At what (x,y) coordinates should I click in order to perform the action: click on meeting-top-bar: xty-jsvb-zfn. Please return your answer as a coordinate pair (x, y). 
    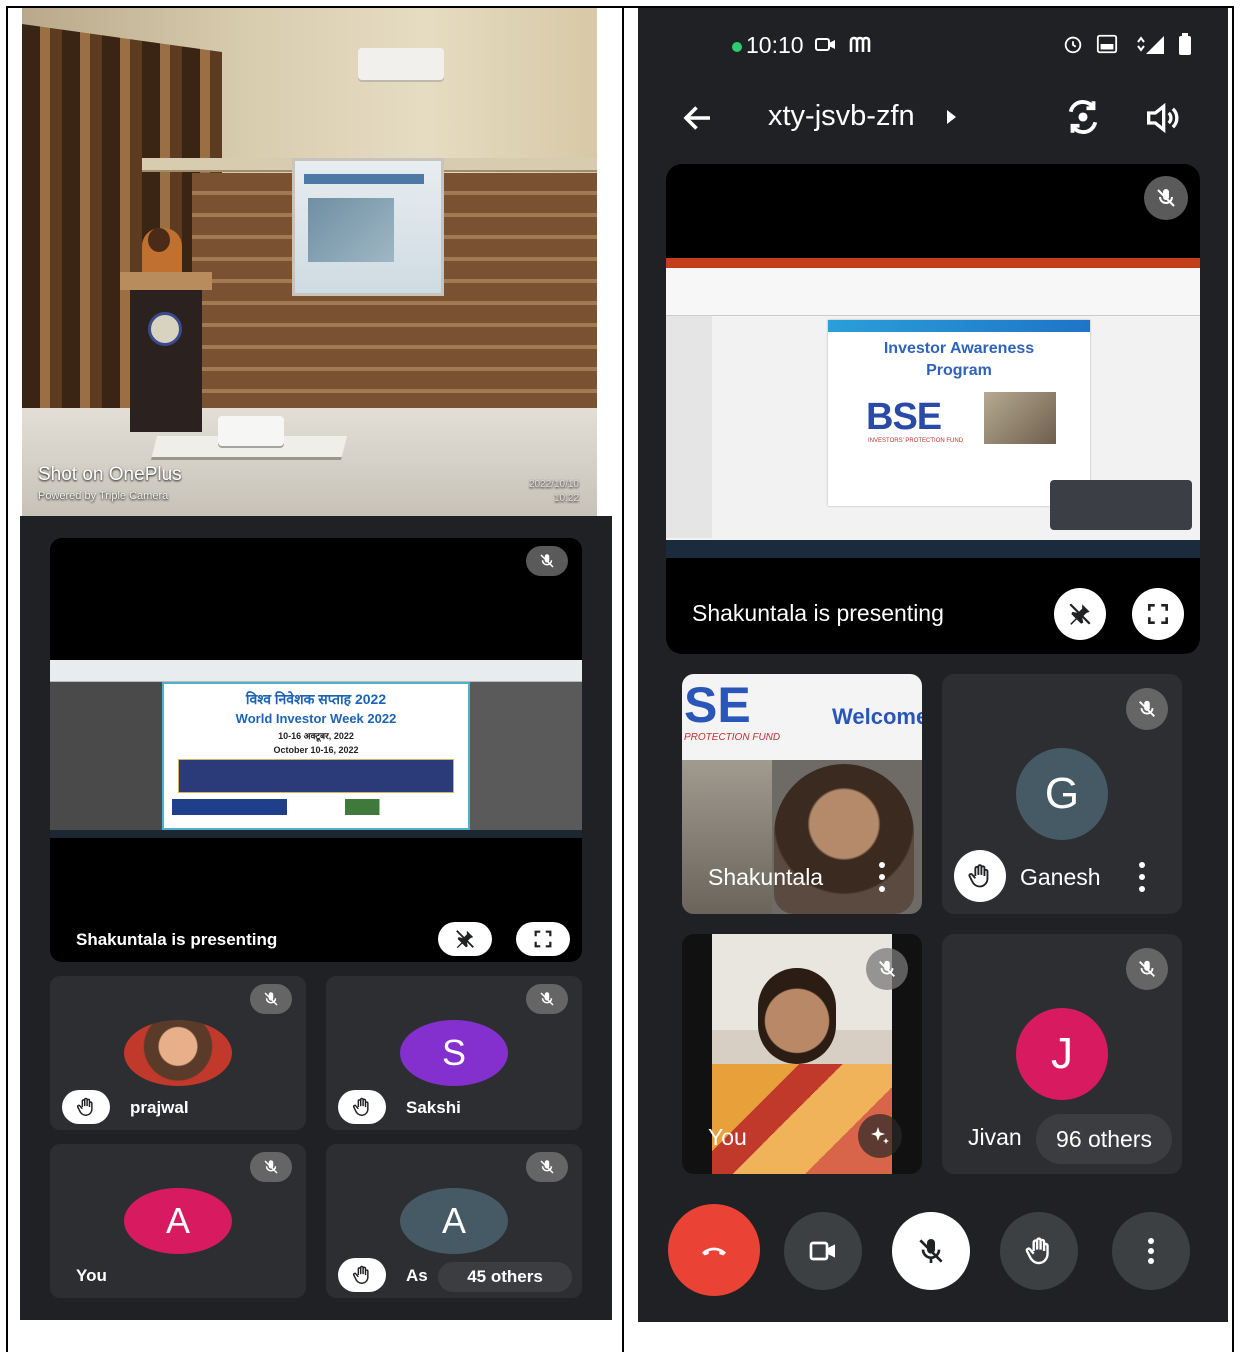
    Looking at the image, I should click on (933, 124).